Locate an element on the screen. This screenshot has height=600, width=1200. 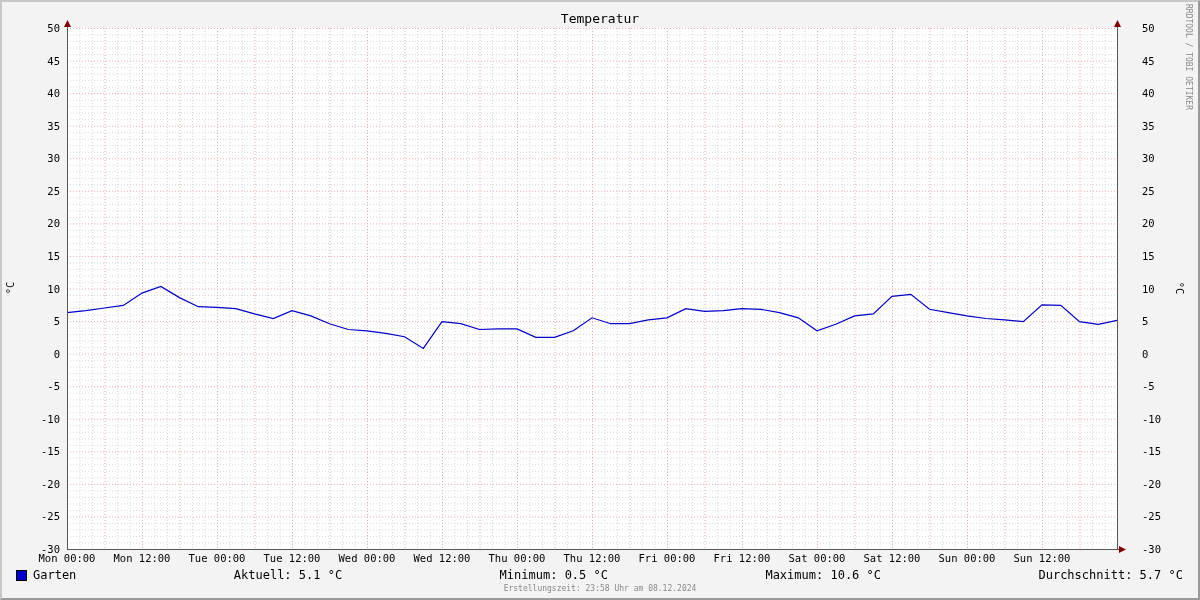
tick-label: Thu 12:00 is located at coordinates (592, 558).